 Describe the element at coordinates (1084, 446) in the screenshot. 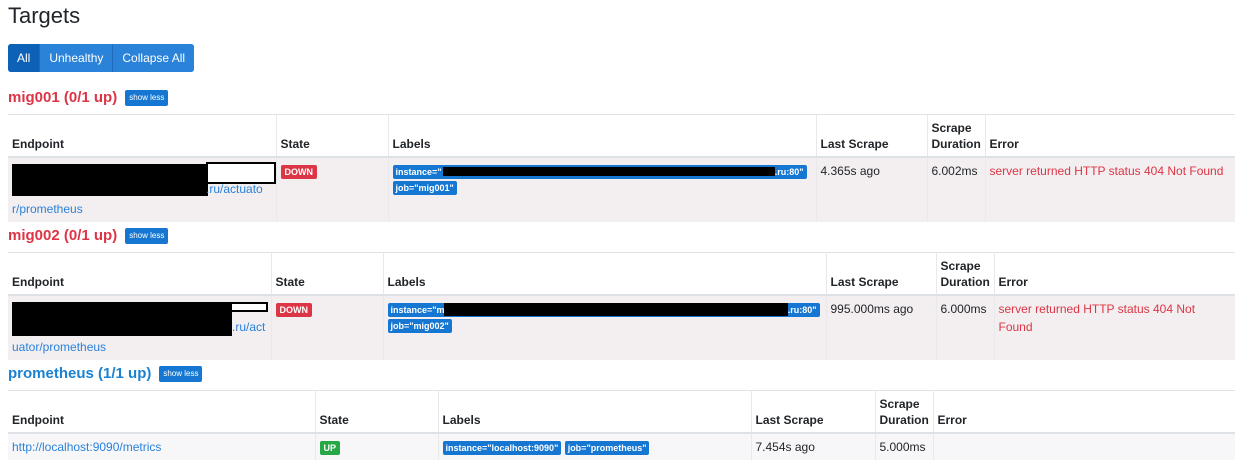

I see `error-cell` at that location.